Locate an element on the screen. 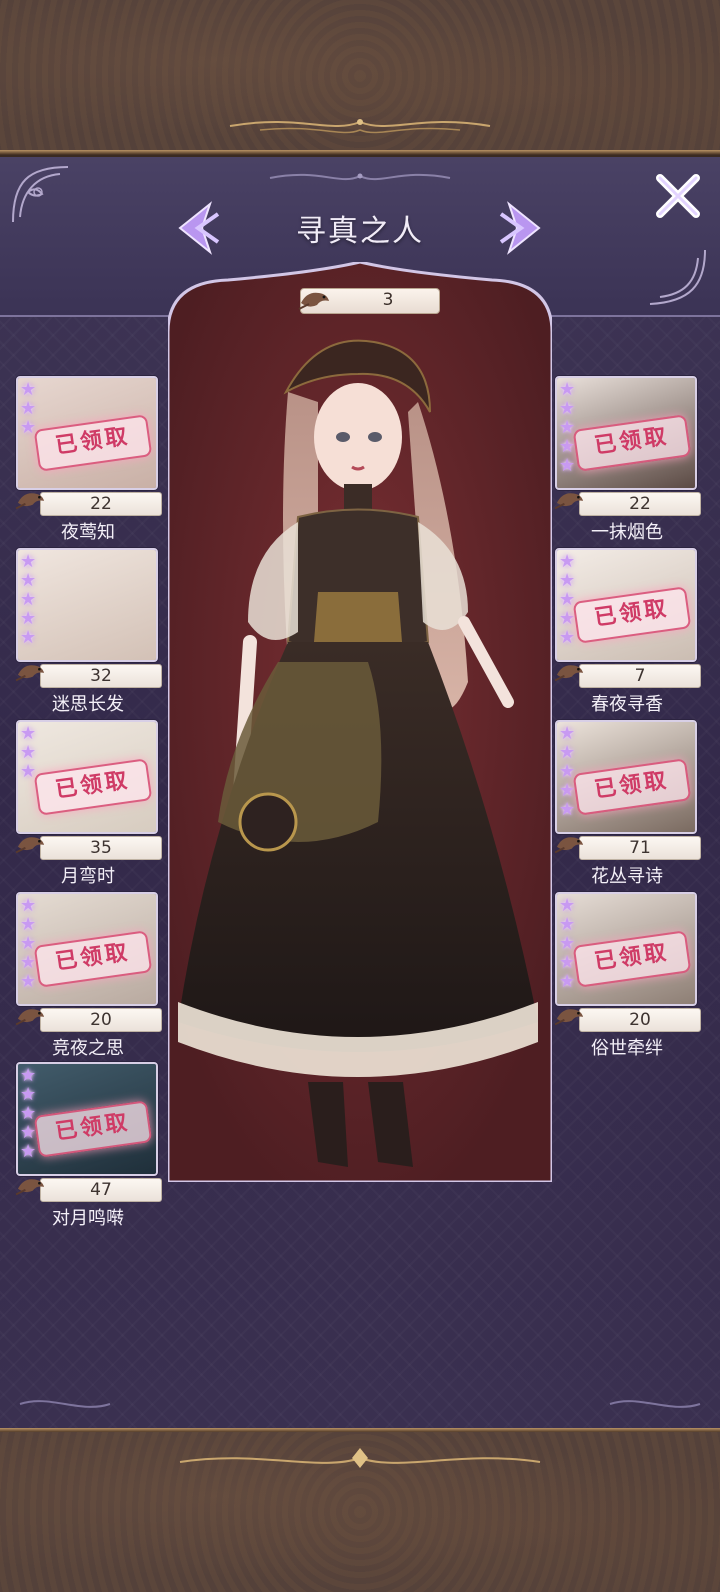  rarity-stars: ★ ★ ★ ★ ★ is located at coordinates (31, 599).